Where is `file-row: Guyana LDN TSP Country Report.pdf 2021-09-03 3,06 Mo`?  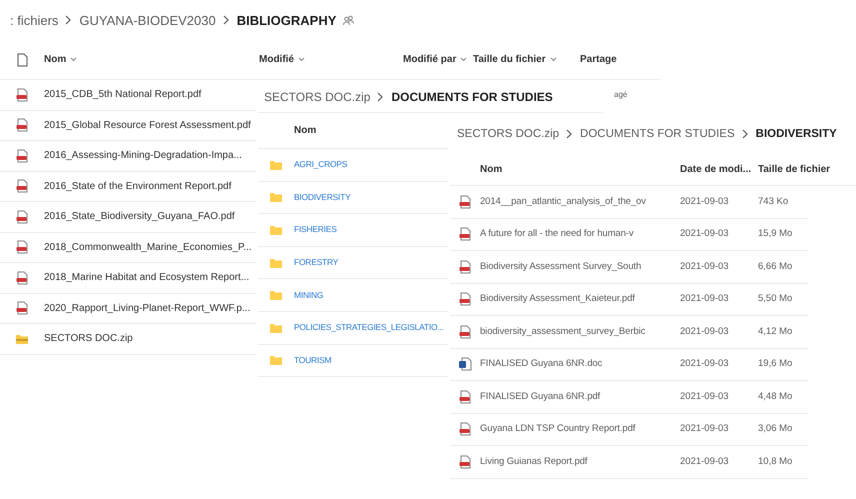
file-row: Guyana LDN TSP Country Report.pdf 2021-09-03 3,06 Mo is located at coordinates (629, 430).